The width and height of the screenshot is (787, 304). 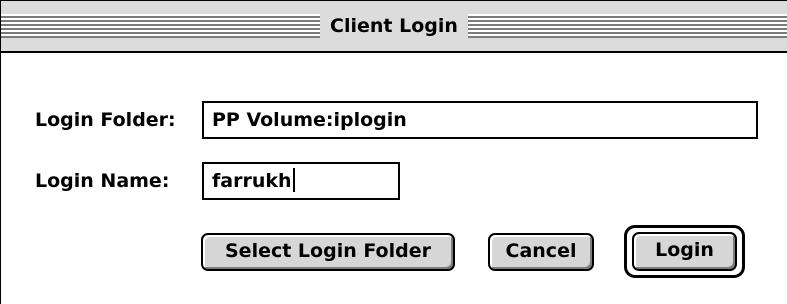 What do you see at coordinates (541, 252) in the screenshot?
I see `cancel-button: Cancel` at bounding box center [541, 252].